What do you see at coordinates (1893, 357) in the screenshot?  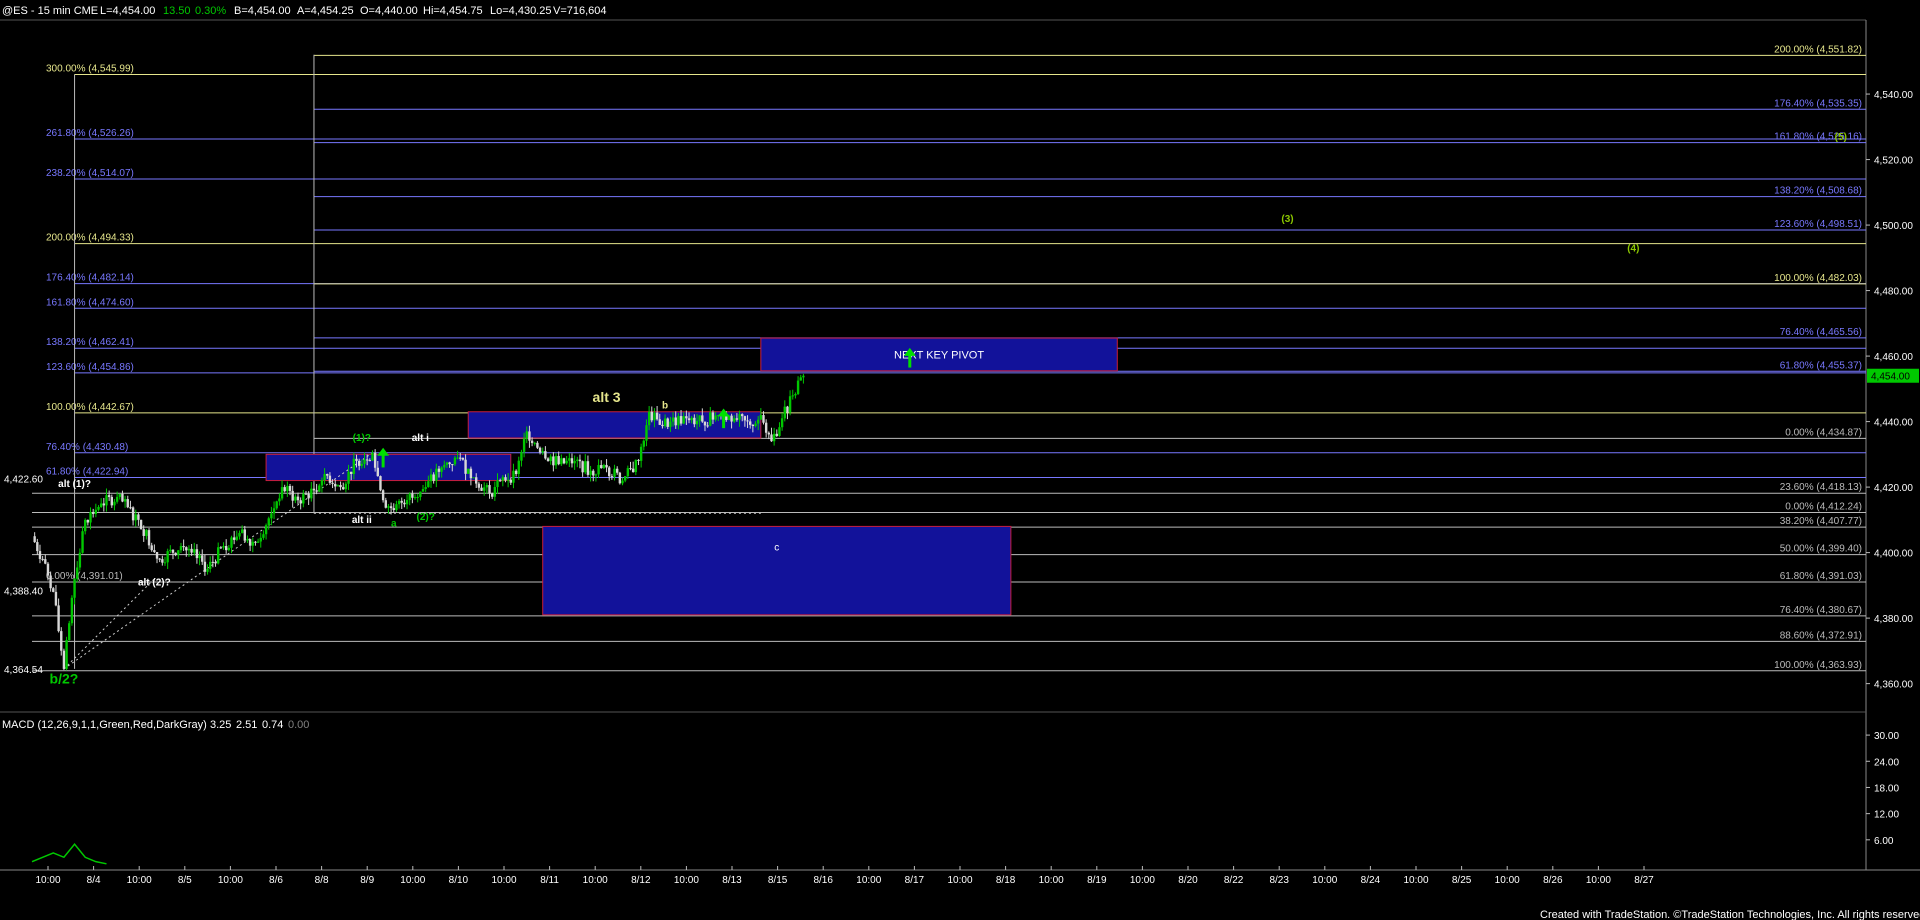 I see `price-tick-label: 4,460.00` at bounding box center [1893, 357].